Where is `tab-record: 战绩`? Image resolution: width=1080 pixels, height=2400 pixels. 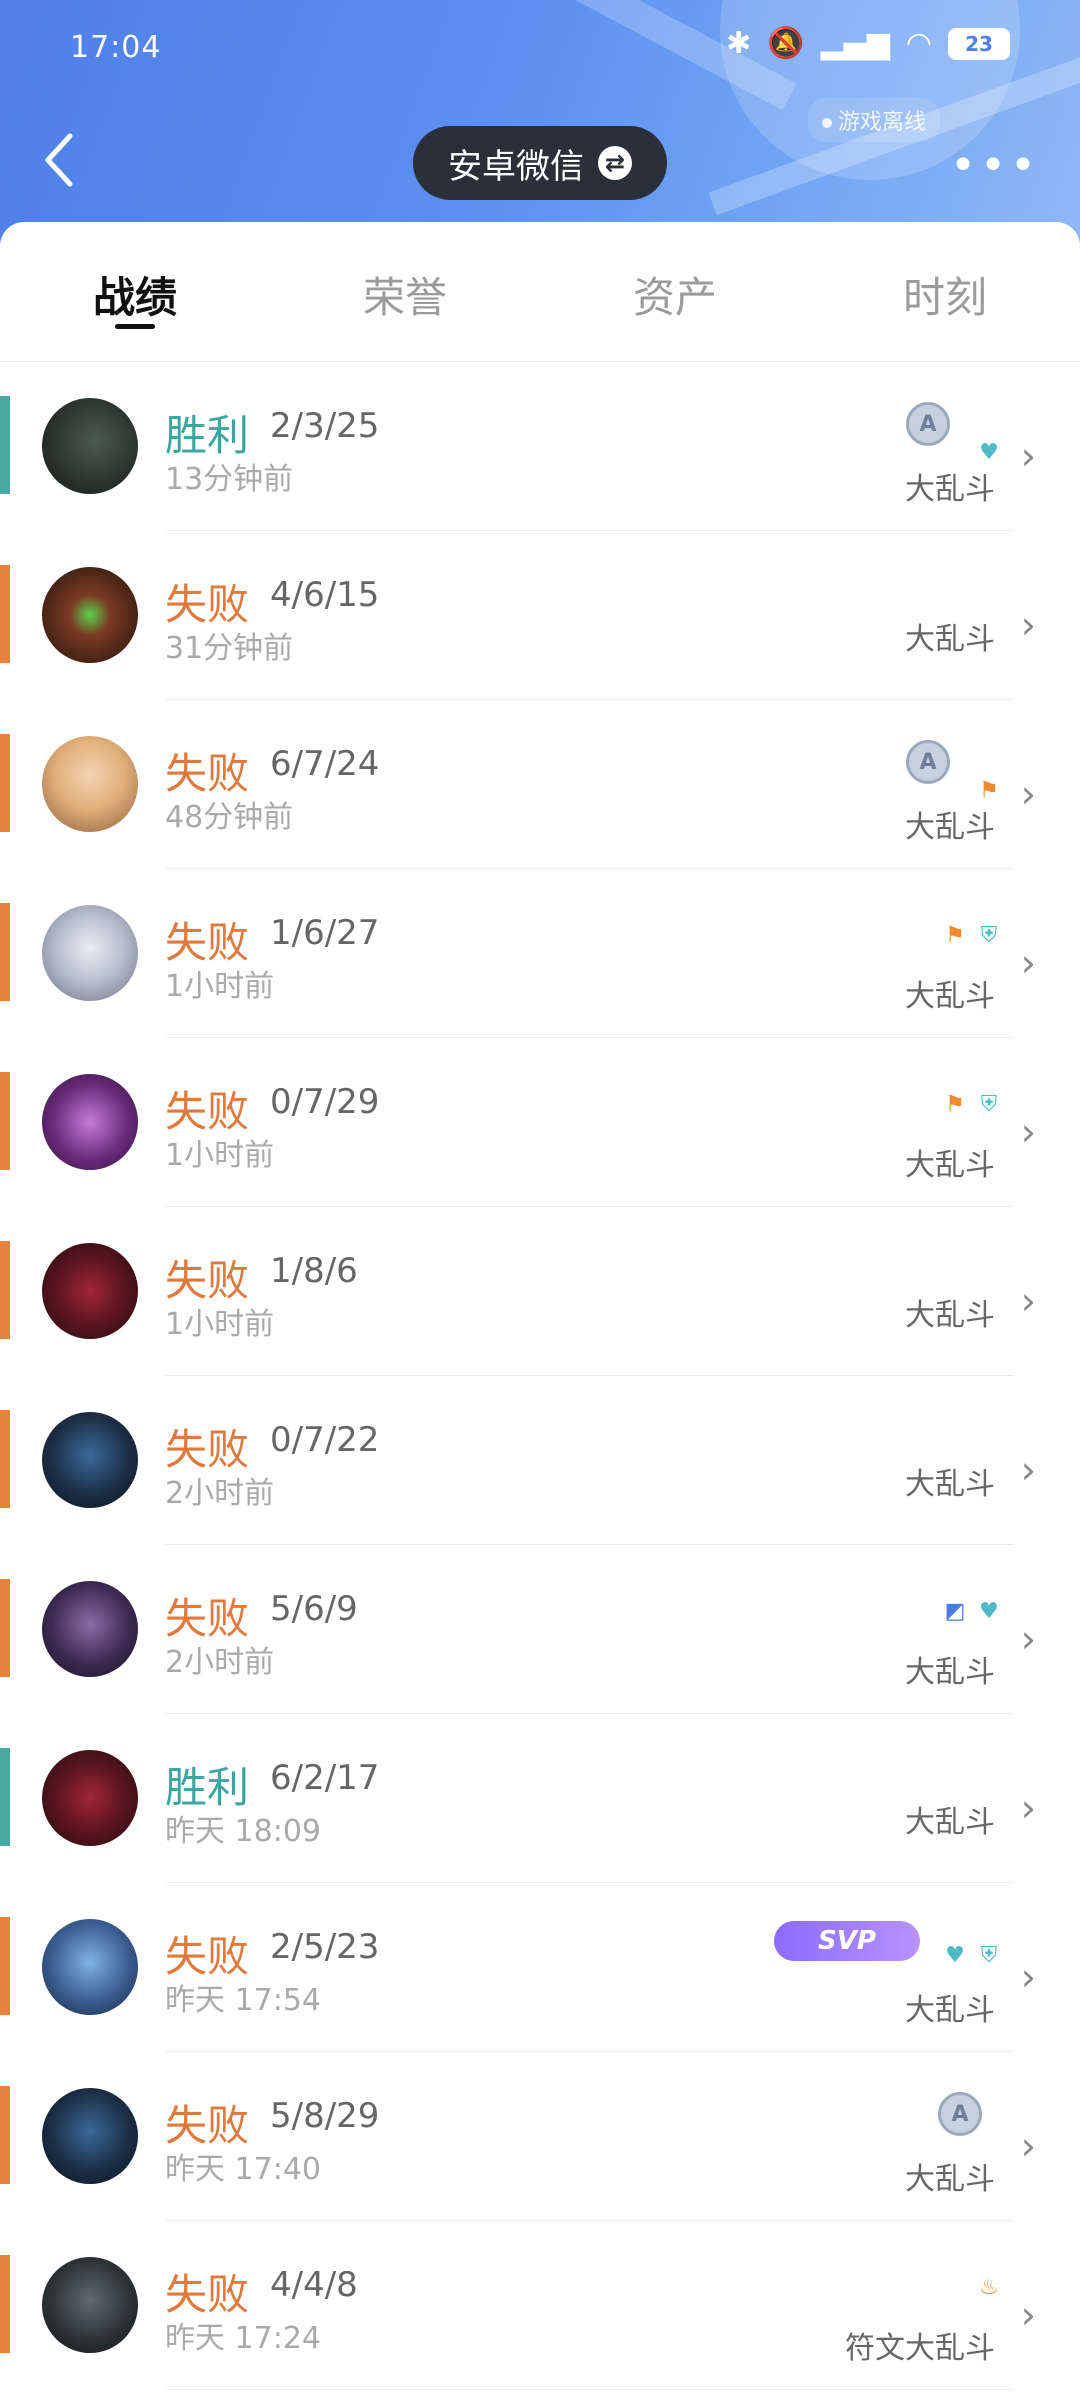
tab-record: 战绩 is located at coordinates (135, 291).